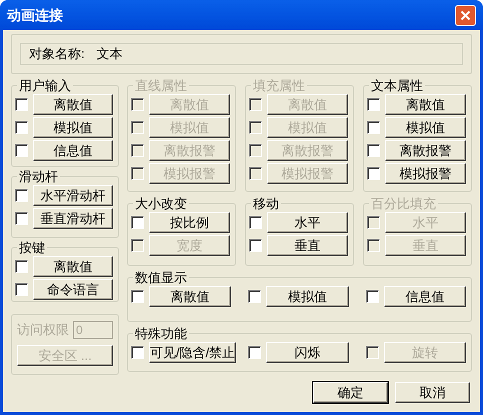 The image size is (483, 415). What do you see at coordinates (109, 54) in the screenshot?
I see `object-name-value: 文本` at bounding box center [109, 54].